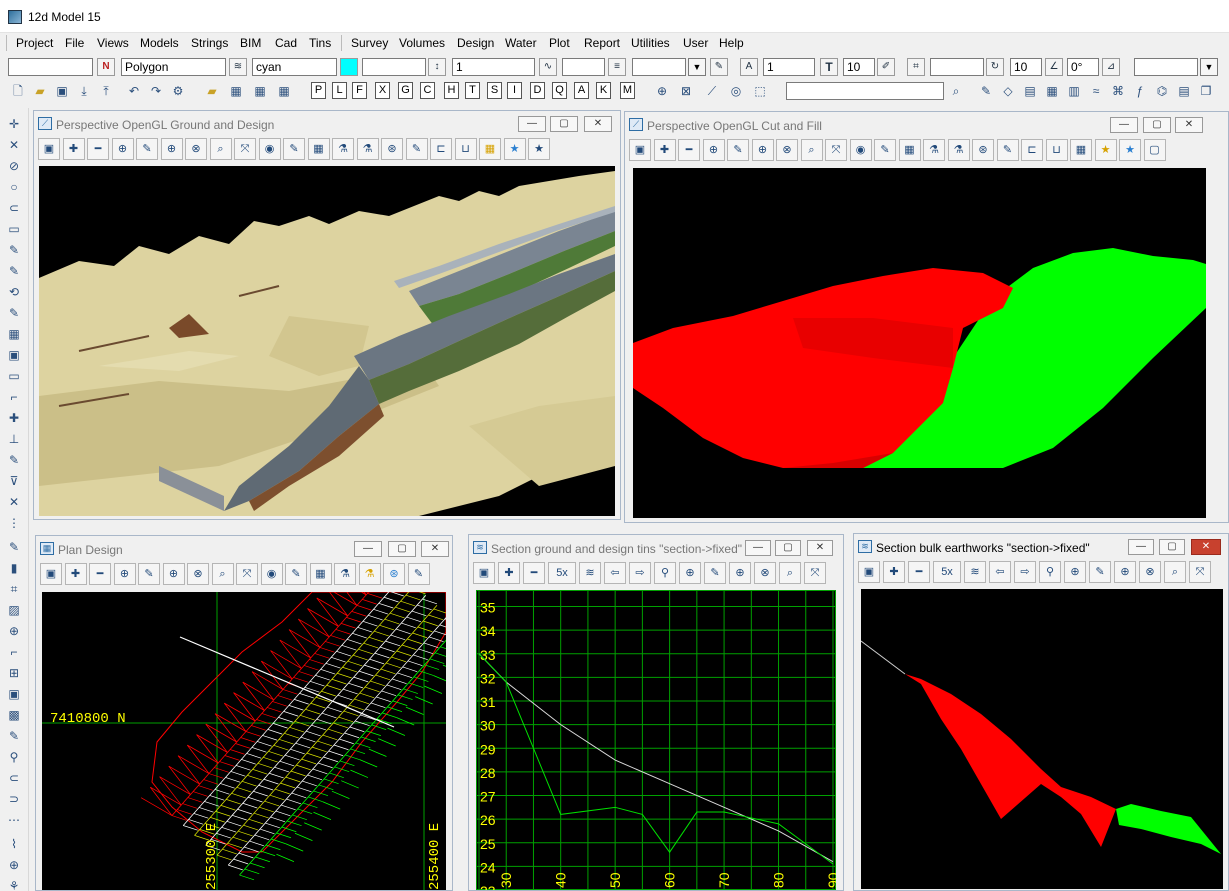 The width and height of the screenshot is (1229, 891). I want to click on attributes-icon: ⌘, so click(1118, 91).